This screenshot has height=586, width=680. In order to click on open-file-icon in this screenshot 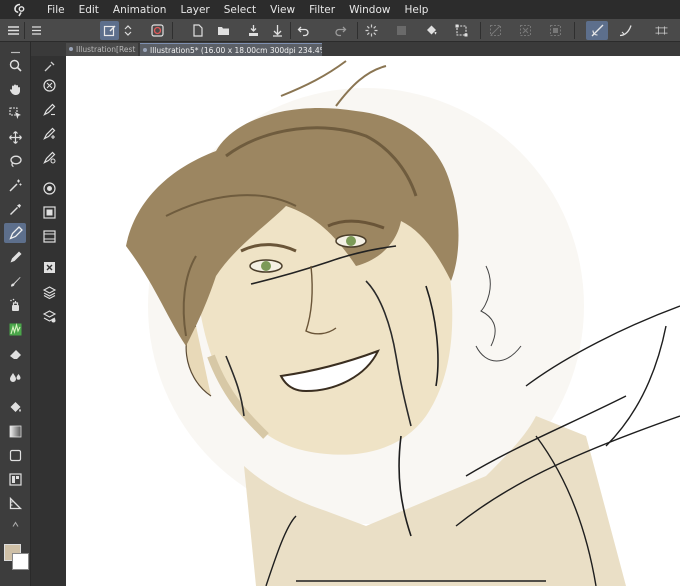, I will do `click(223, 30)`.